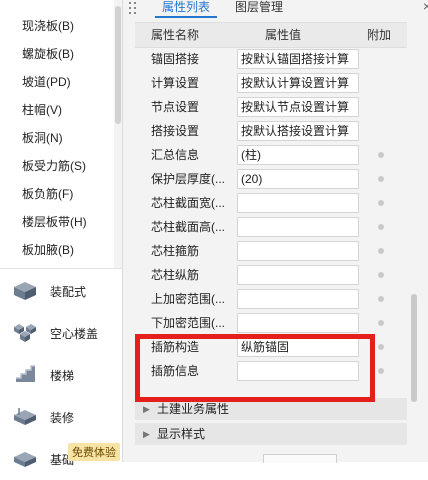 The image size is (428, 480). I want to click on free-trial-badge: 免费体验, so click(94, 452).